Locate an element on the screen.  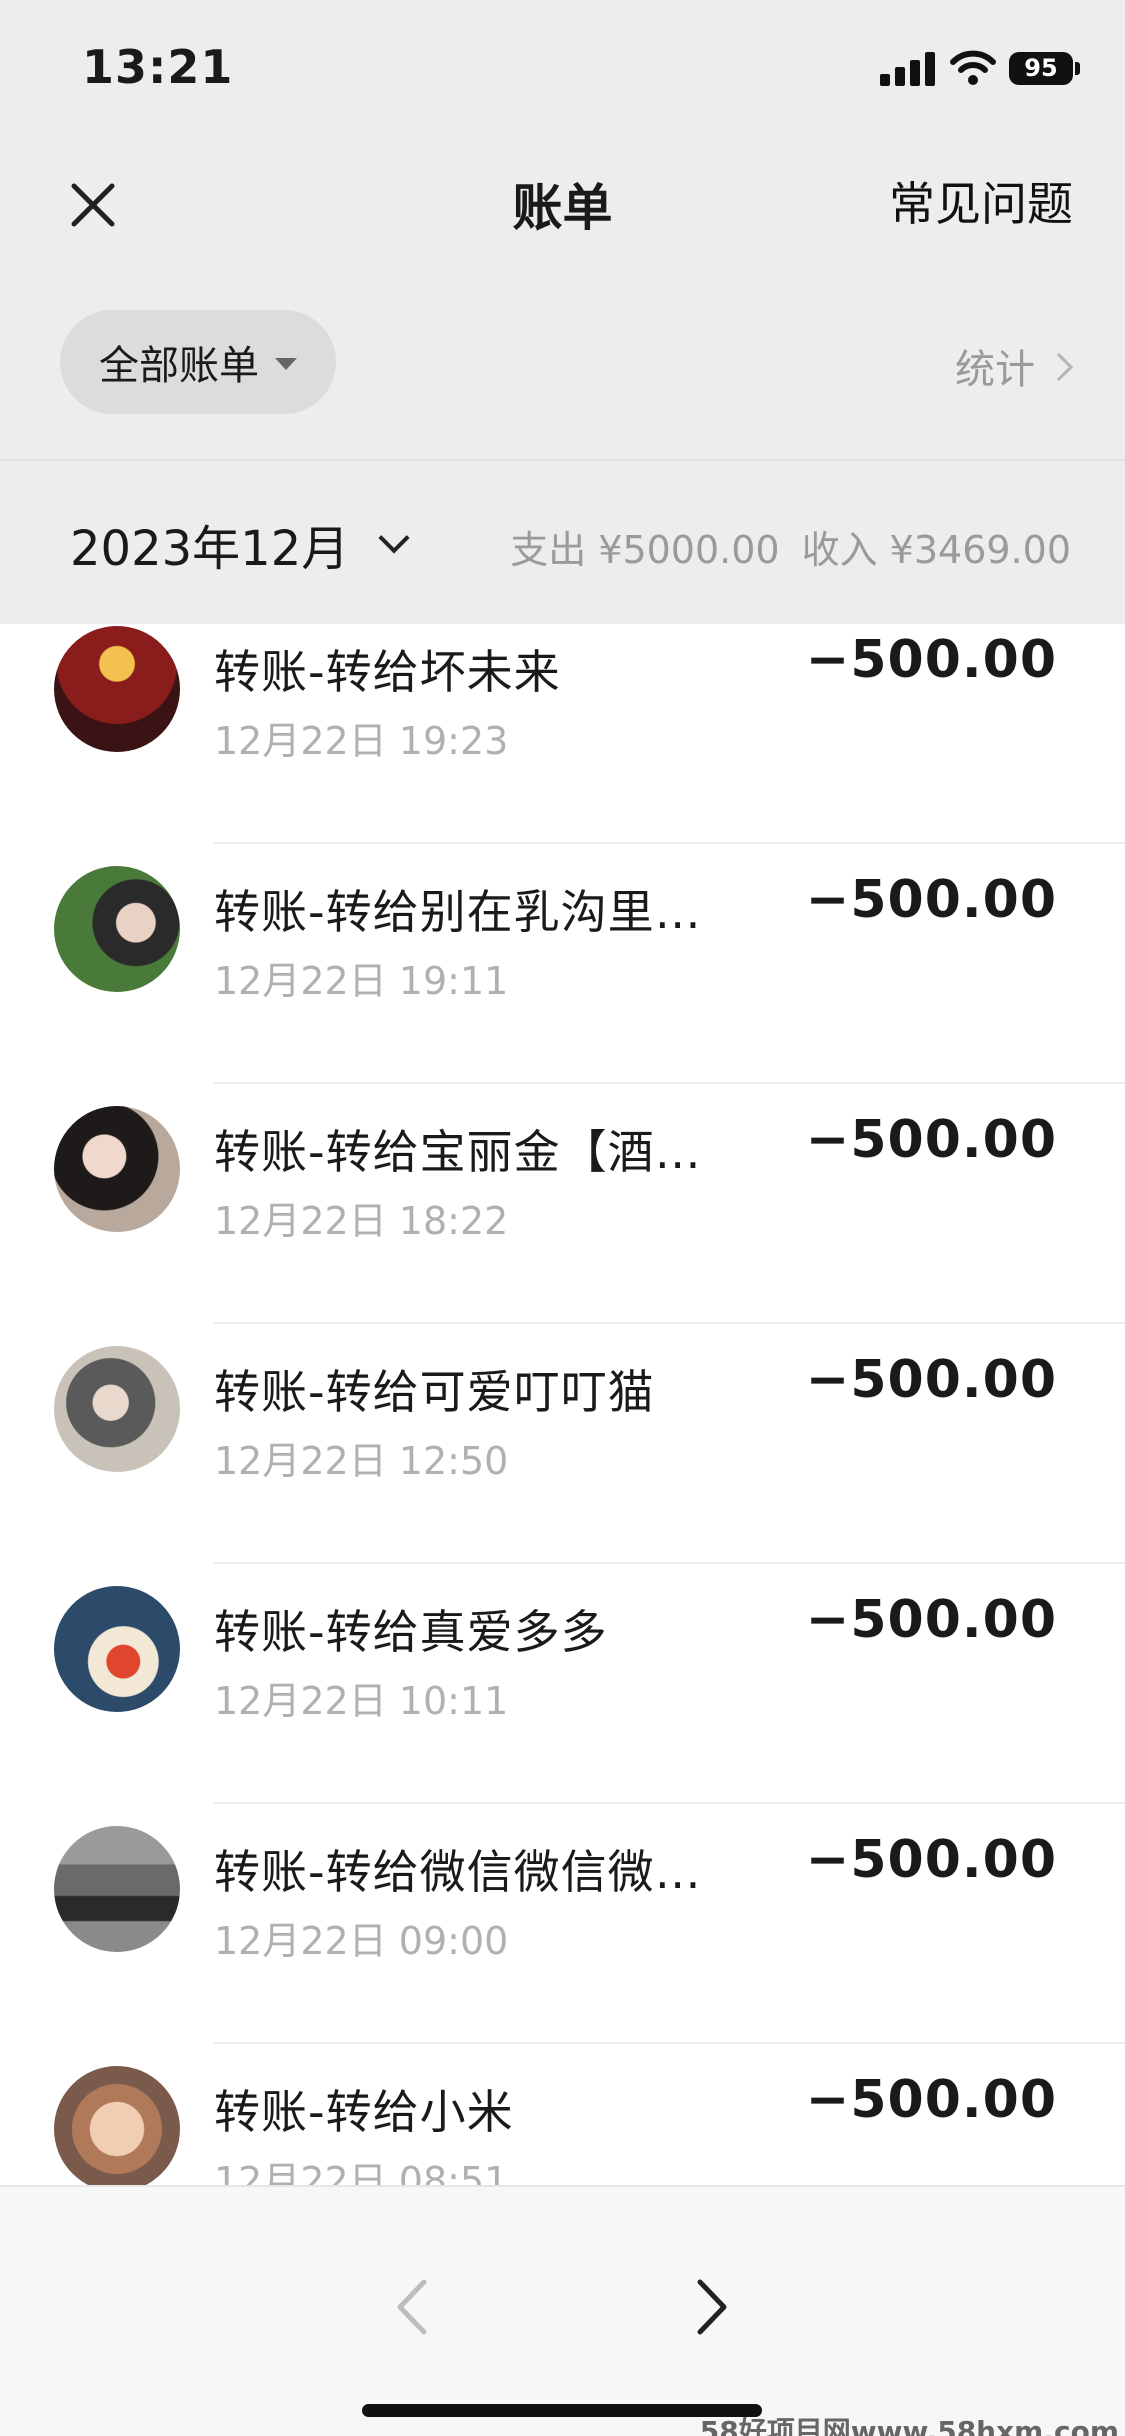
month-label: 2023年12月 is located at coordinates (210, 549).